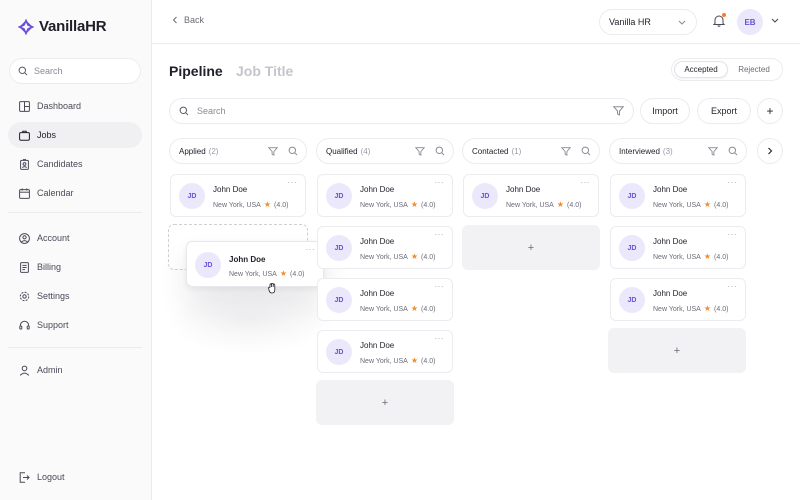 Image resolution: width=800 pixels, height=500 pixels. I want to click on pipeline-search-input, so click(401, 111).